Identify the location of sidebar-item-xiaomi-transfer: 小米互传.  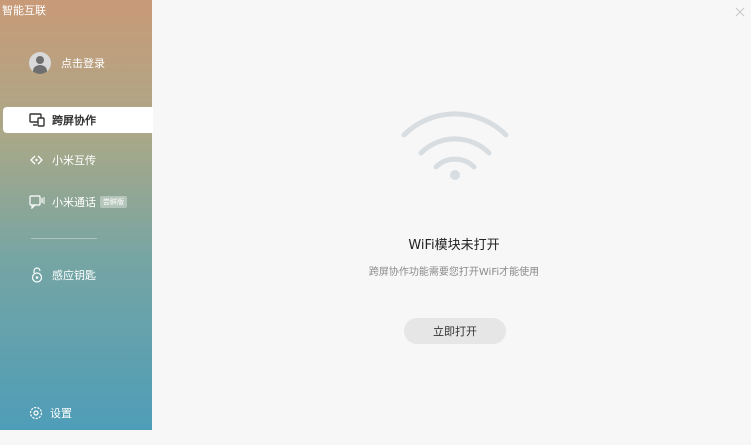
(76, 160).